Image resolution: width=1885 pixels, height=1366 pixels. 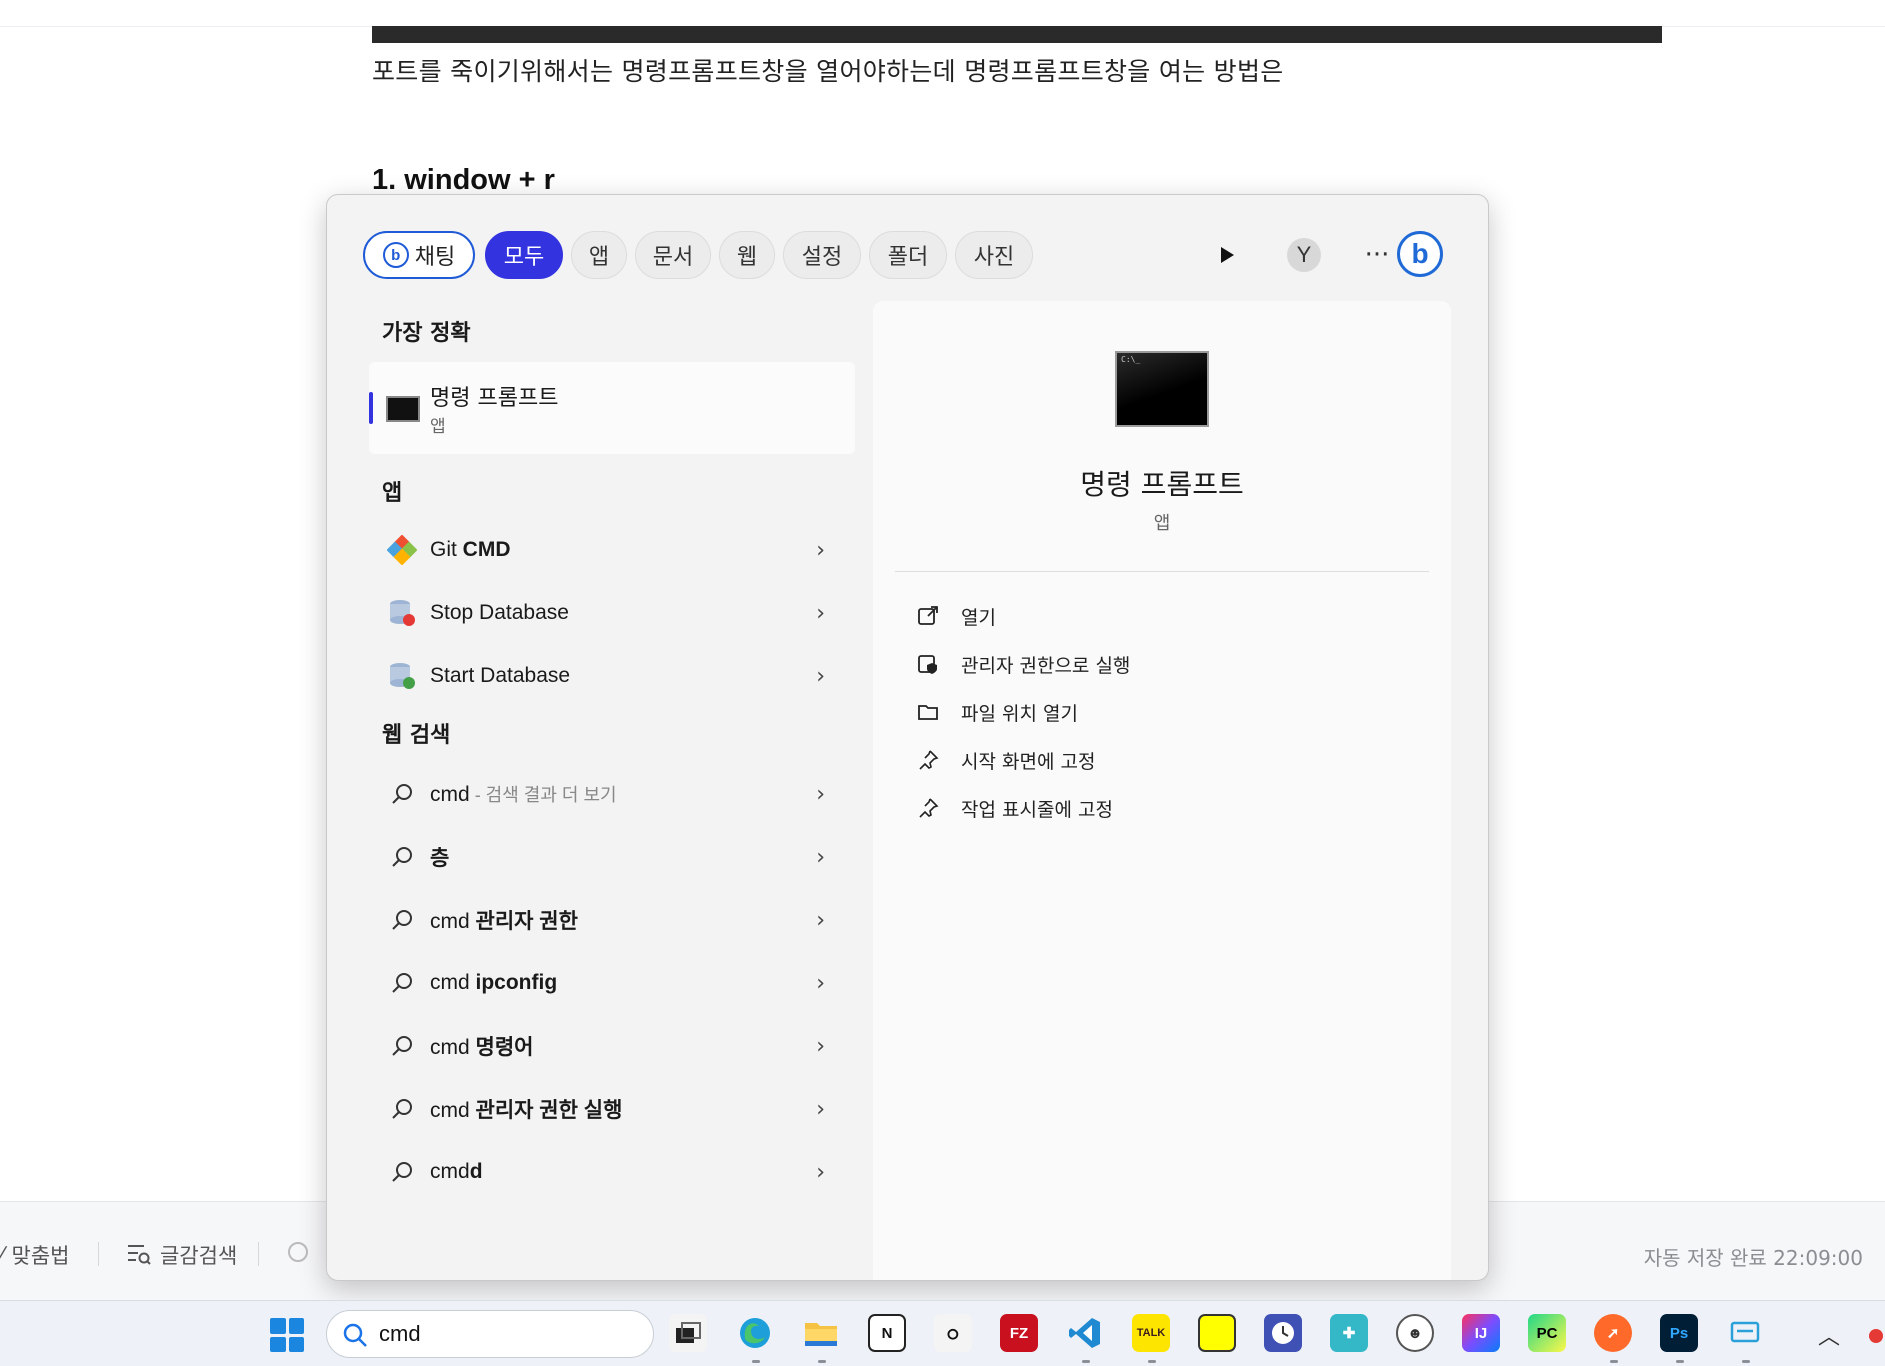 What do you see at coordinates (494, 982) in the screenshot?
I see `web-result-label: cmd ipconfig` at bounding box center [494, 982].